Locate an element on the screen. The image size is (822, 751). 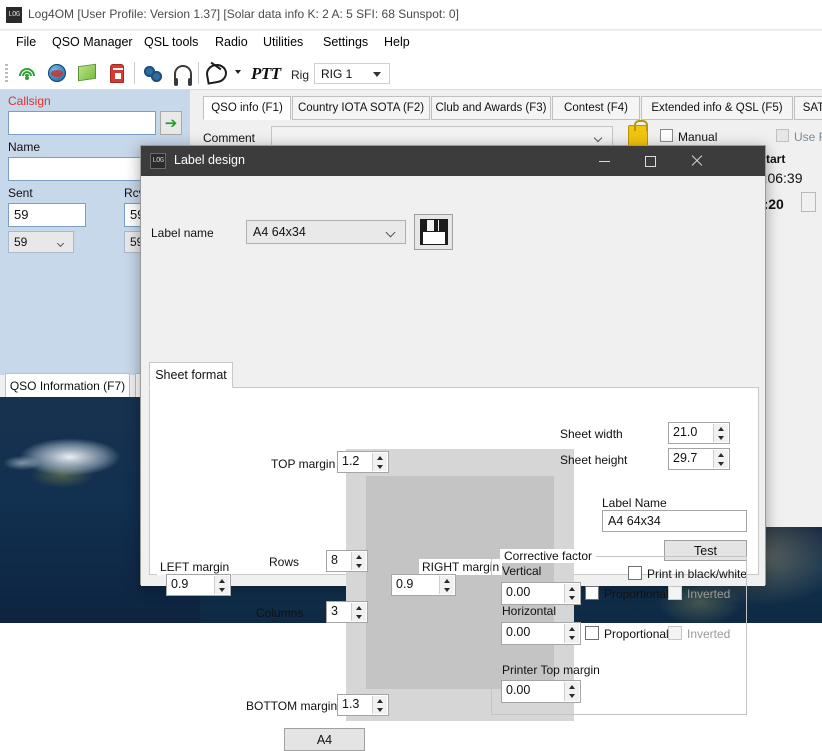
close-button is located at coordinates (696, 161).